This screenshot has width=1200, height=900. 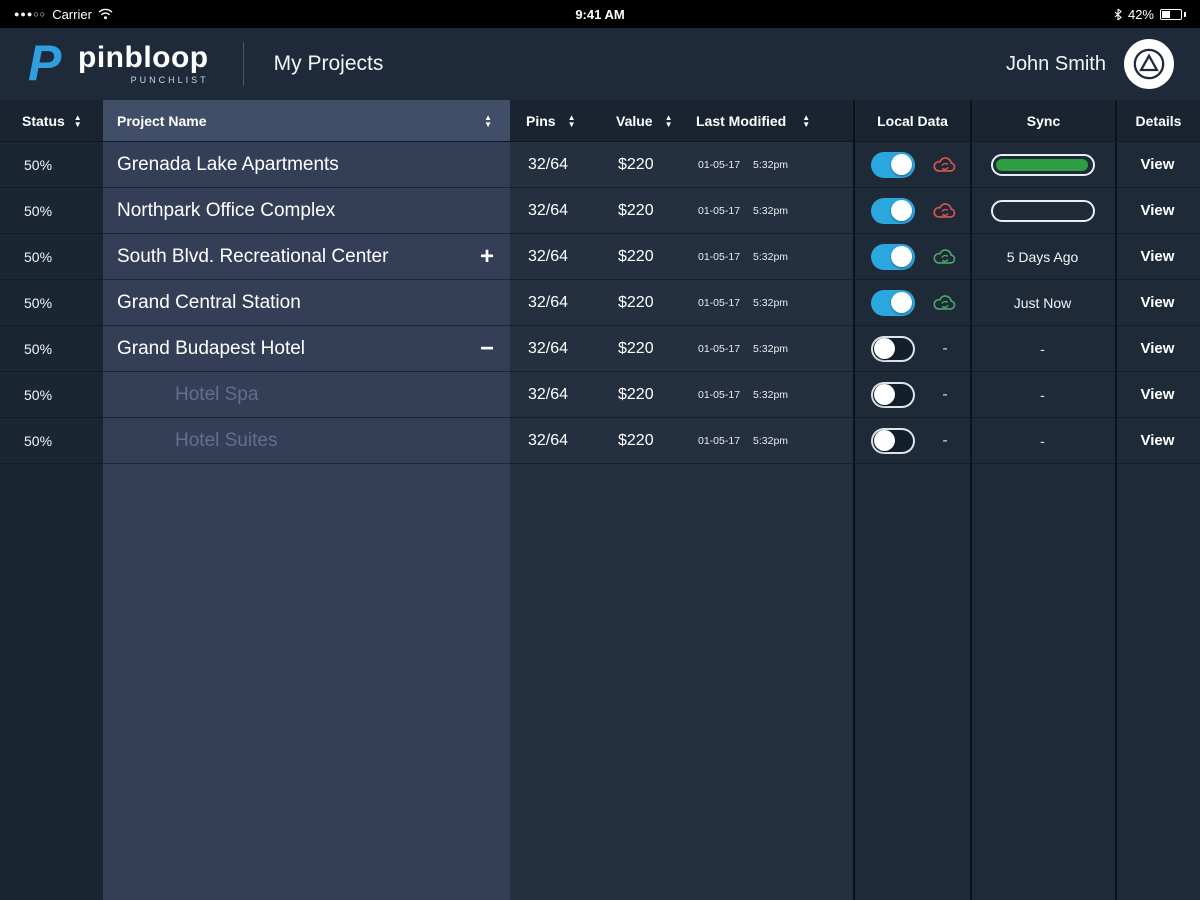 I want to click on ios-status-bar: ●●●○○ Carrier 9:41 AM 42%, so click(x=600, y=14).